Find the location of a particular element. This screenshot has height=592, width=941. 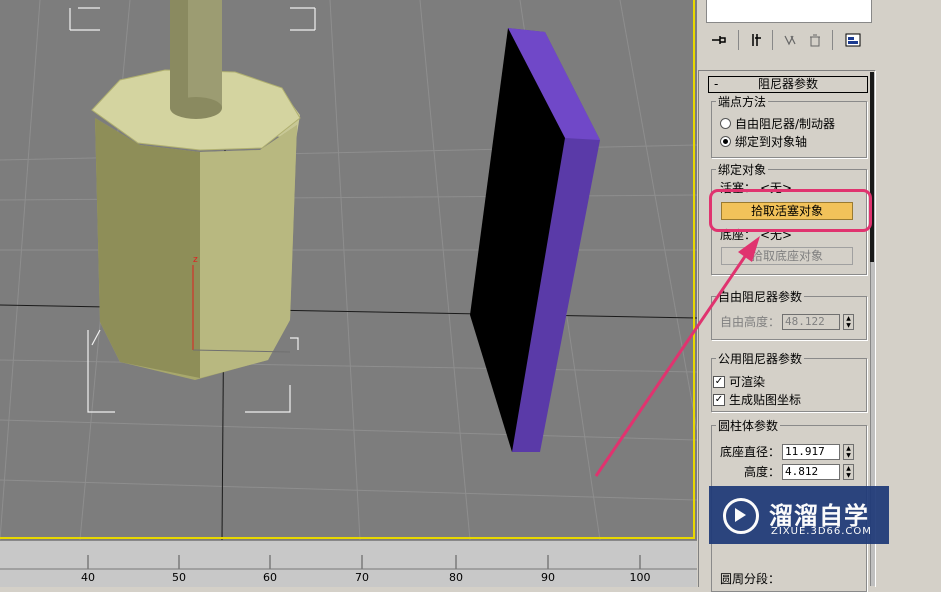

remove-modifier-icon is located at coordinates (815, 40).